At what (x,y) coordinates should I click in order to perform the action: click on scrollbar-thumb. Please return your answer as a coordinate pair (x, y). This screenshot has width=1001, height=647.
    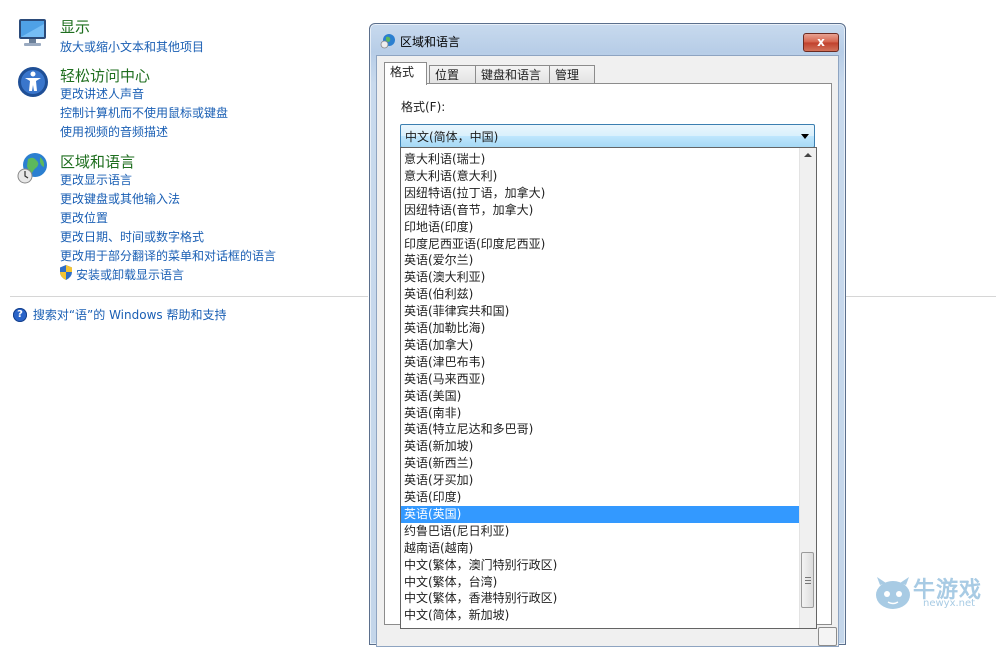
    Looking at the image, I should click on (807, 580).